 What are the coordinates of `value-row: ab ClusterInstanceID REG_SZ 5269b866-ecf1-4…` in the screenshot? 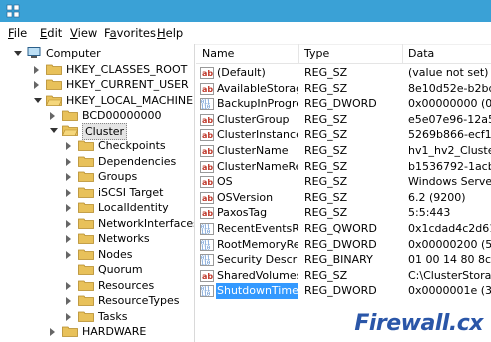 It's located at (343, 135).